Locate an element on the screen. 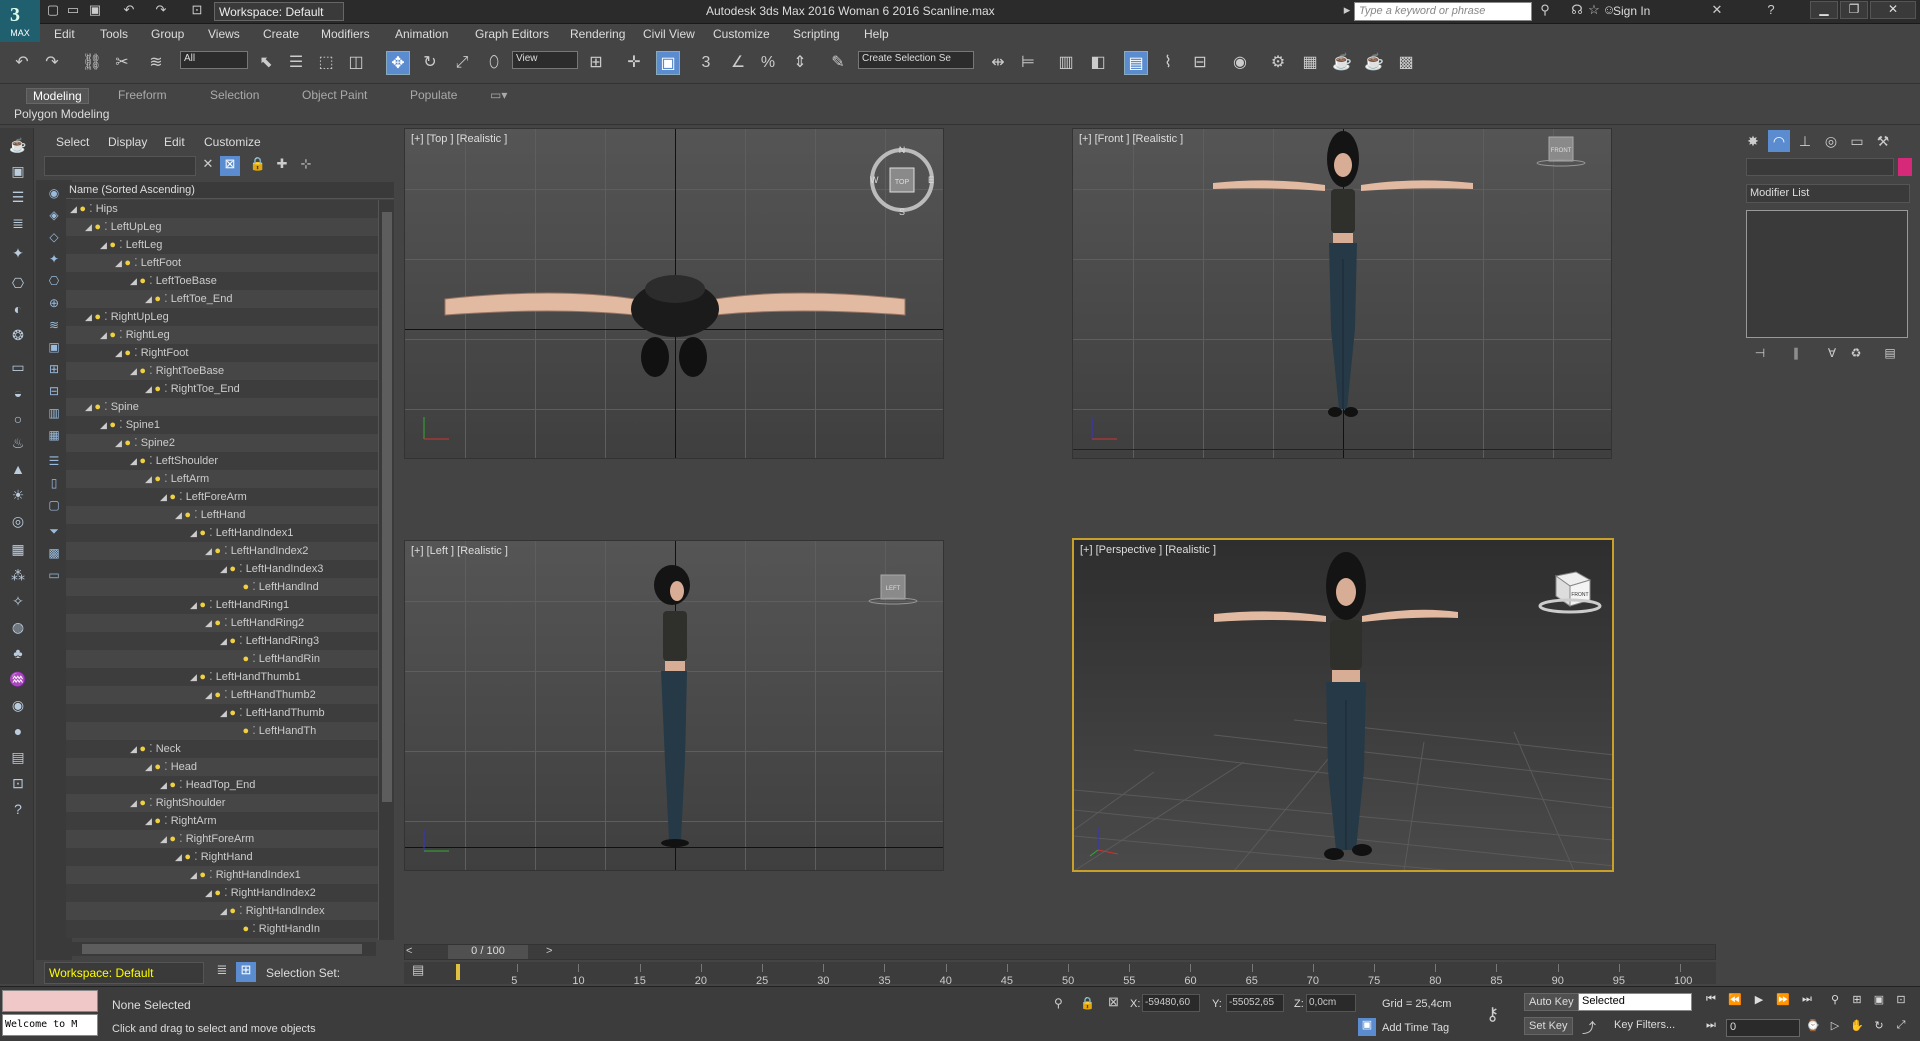 The height and width of the screenshot is (1041, 1920). tree-row: ◢ ● ⁚ RightToe_End is located at coordinates (222, 389).